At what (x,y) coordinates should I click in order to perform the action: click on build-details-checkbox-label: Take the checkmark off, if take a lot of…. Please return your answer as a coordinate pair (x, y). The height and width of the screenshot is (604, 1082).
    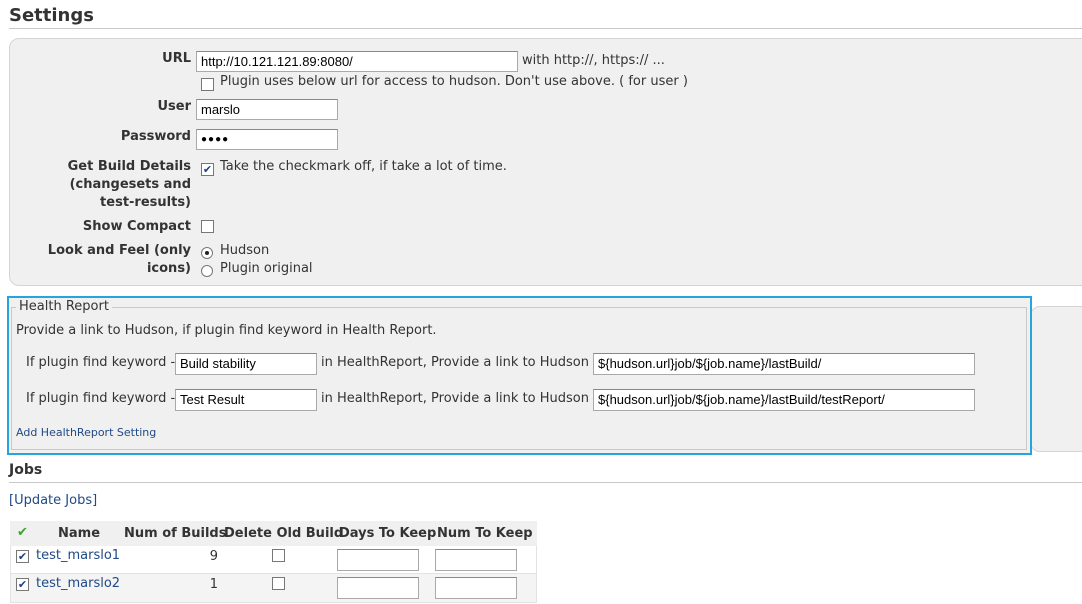
    Looking at the image, I should click on (363, 166).